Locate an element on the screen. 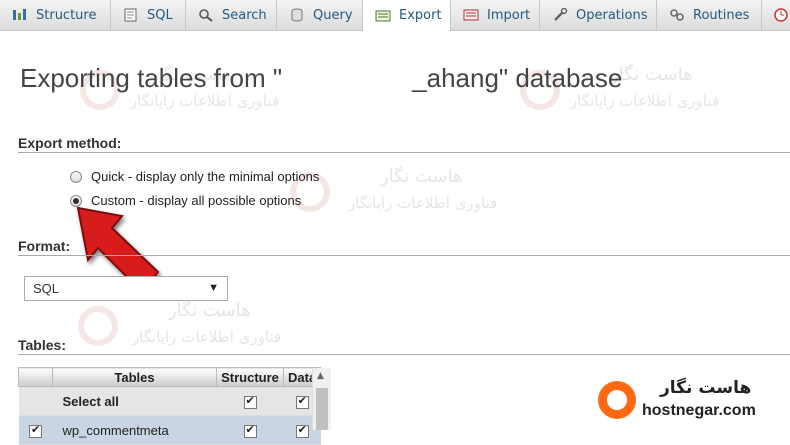  table-row: wp_commentmeta is located at coordinates (169, 430).